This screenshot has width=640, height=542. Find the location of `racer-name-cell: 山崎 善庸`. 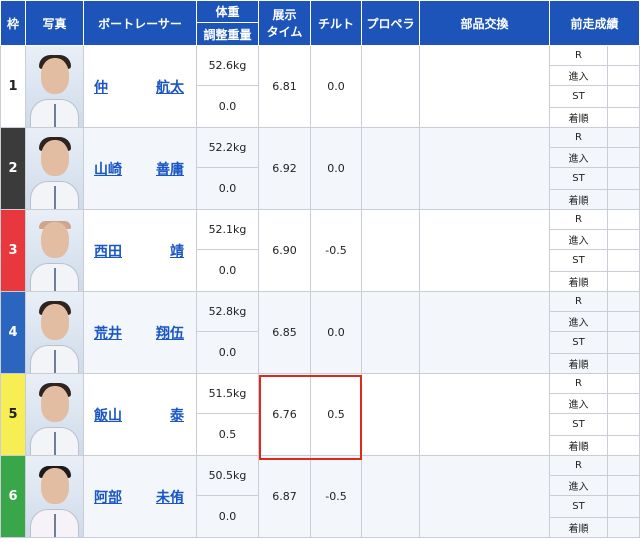

racer-name-cell: 山崎 善庸 is located at coordinates (140, 168).